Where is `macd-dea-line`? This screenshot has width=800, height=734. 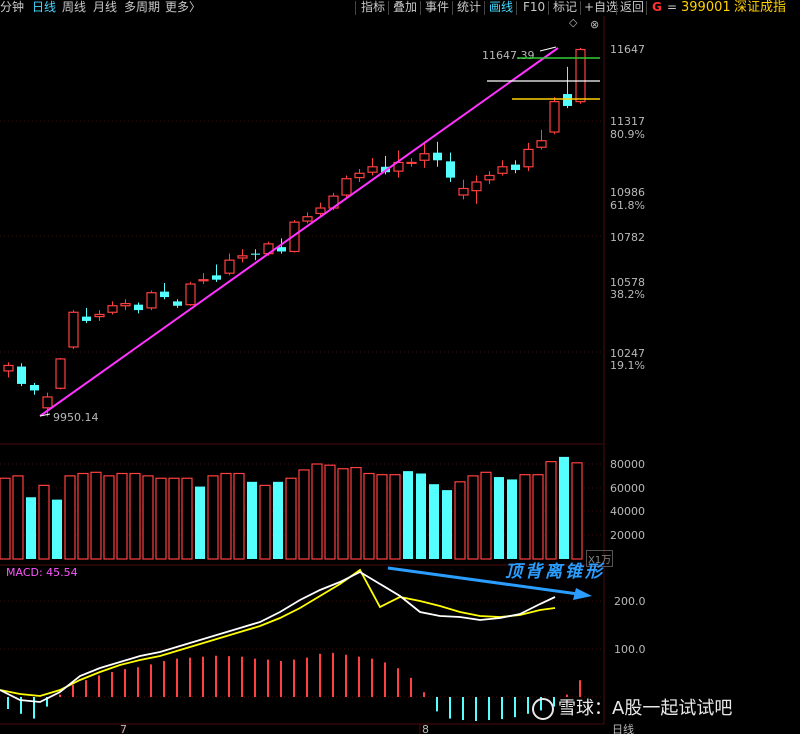 macd-dea-line is located at coordinates (278, 632).